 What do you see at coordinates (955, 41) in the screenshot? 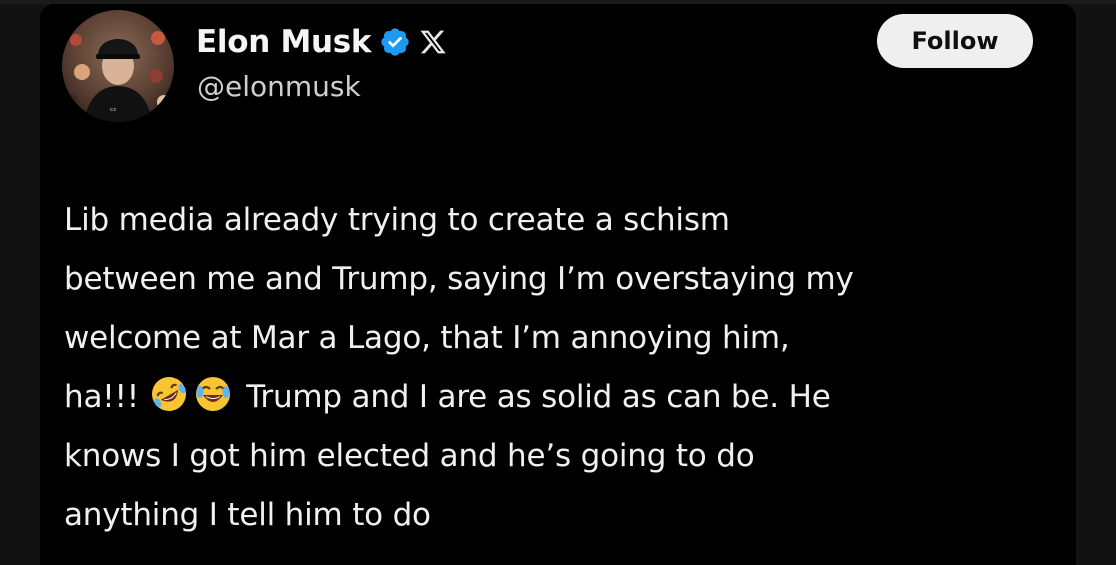
I see `follow-button: Follow` at bounding box center [955, 41].